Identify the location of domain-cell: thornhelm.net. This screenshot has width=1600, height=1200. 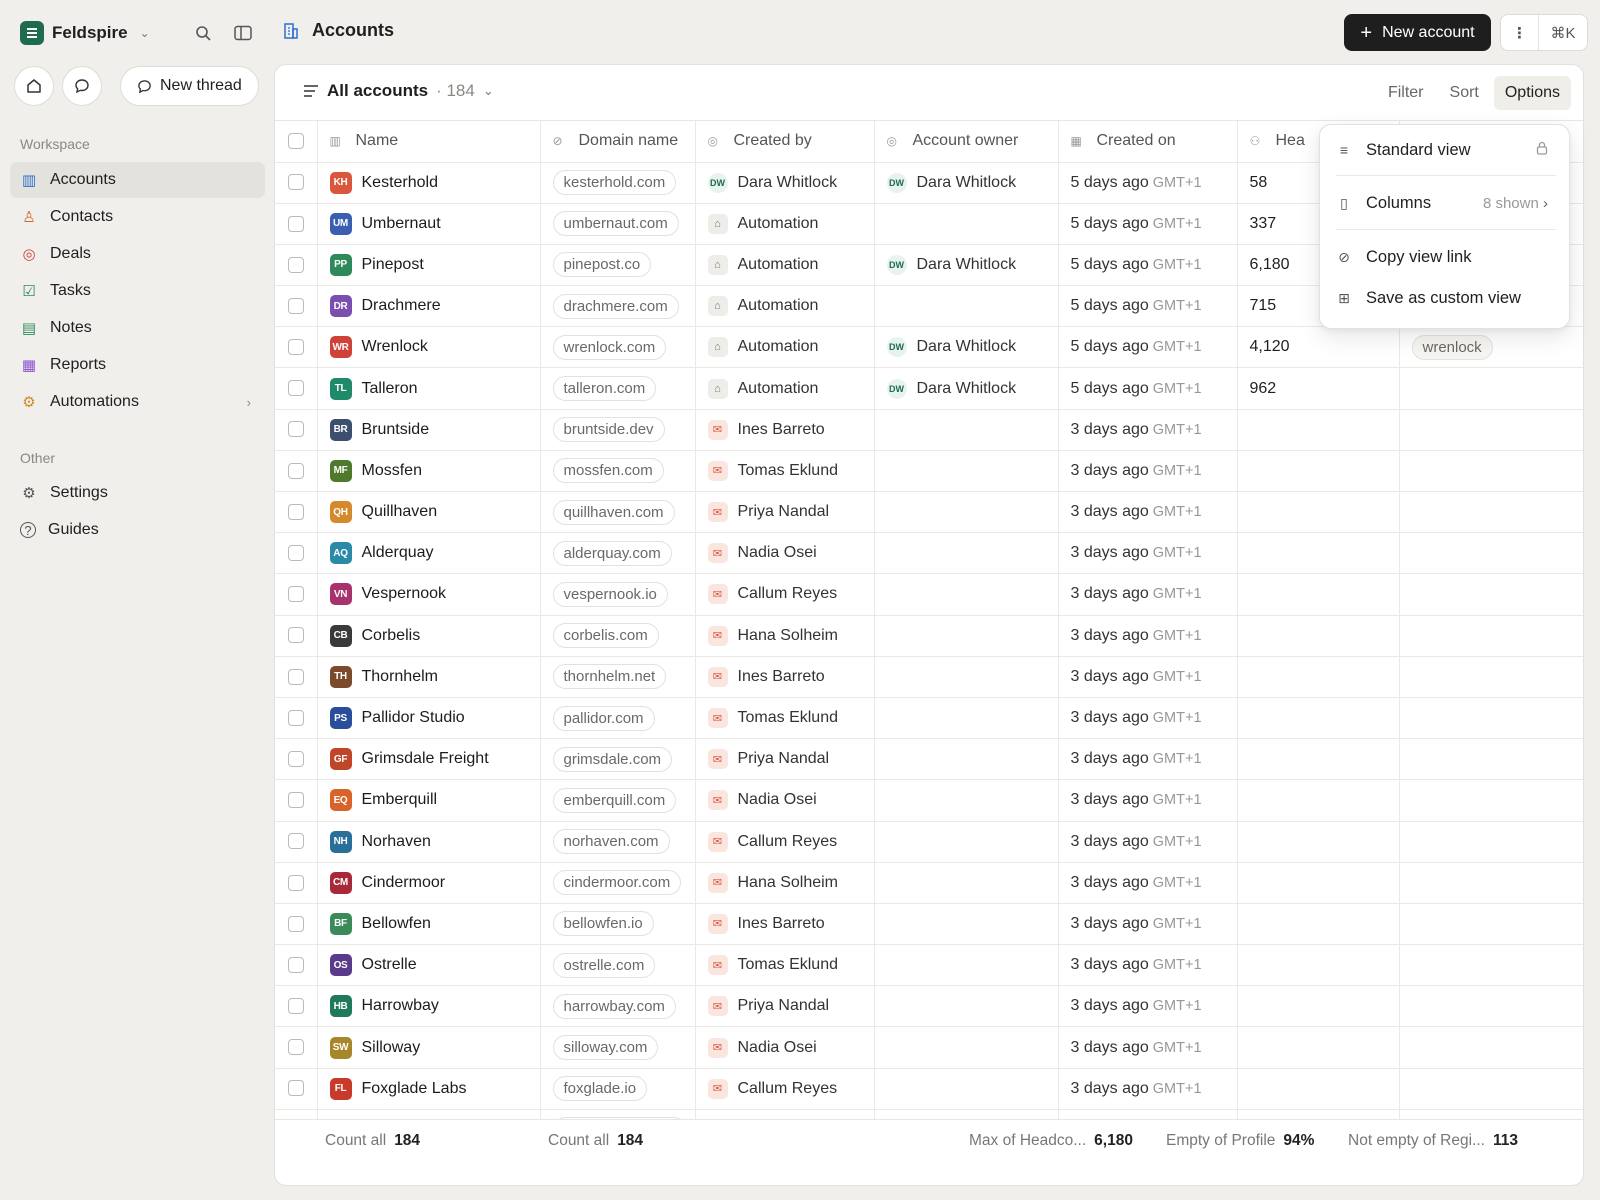
(618, 677).